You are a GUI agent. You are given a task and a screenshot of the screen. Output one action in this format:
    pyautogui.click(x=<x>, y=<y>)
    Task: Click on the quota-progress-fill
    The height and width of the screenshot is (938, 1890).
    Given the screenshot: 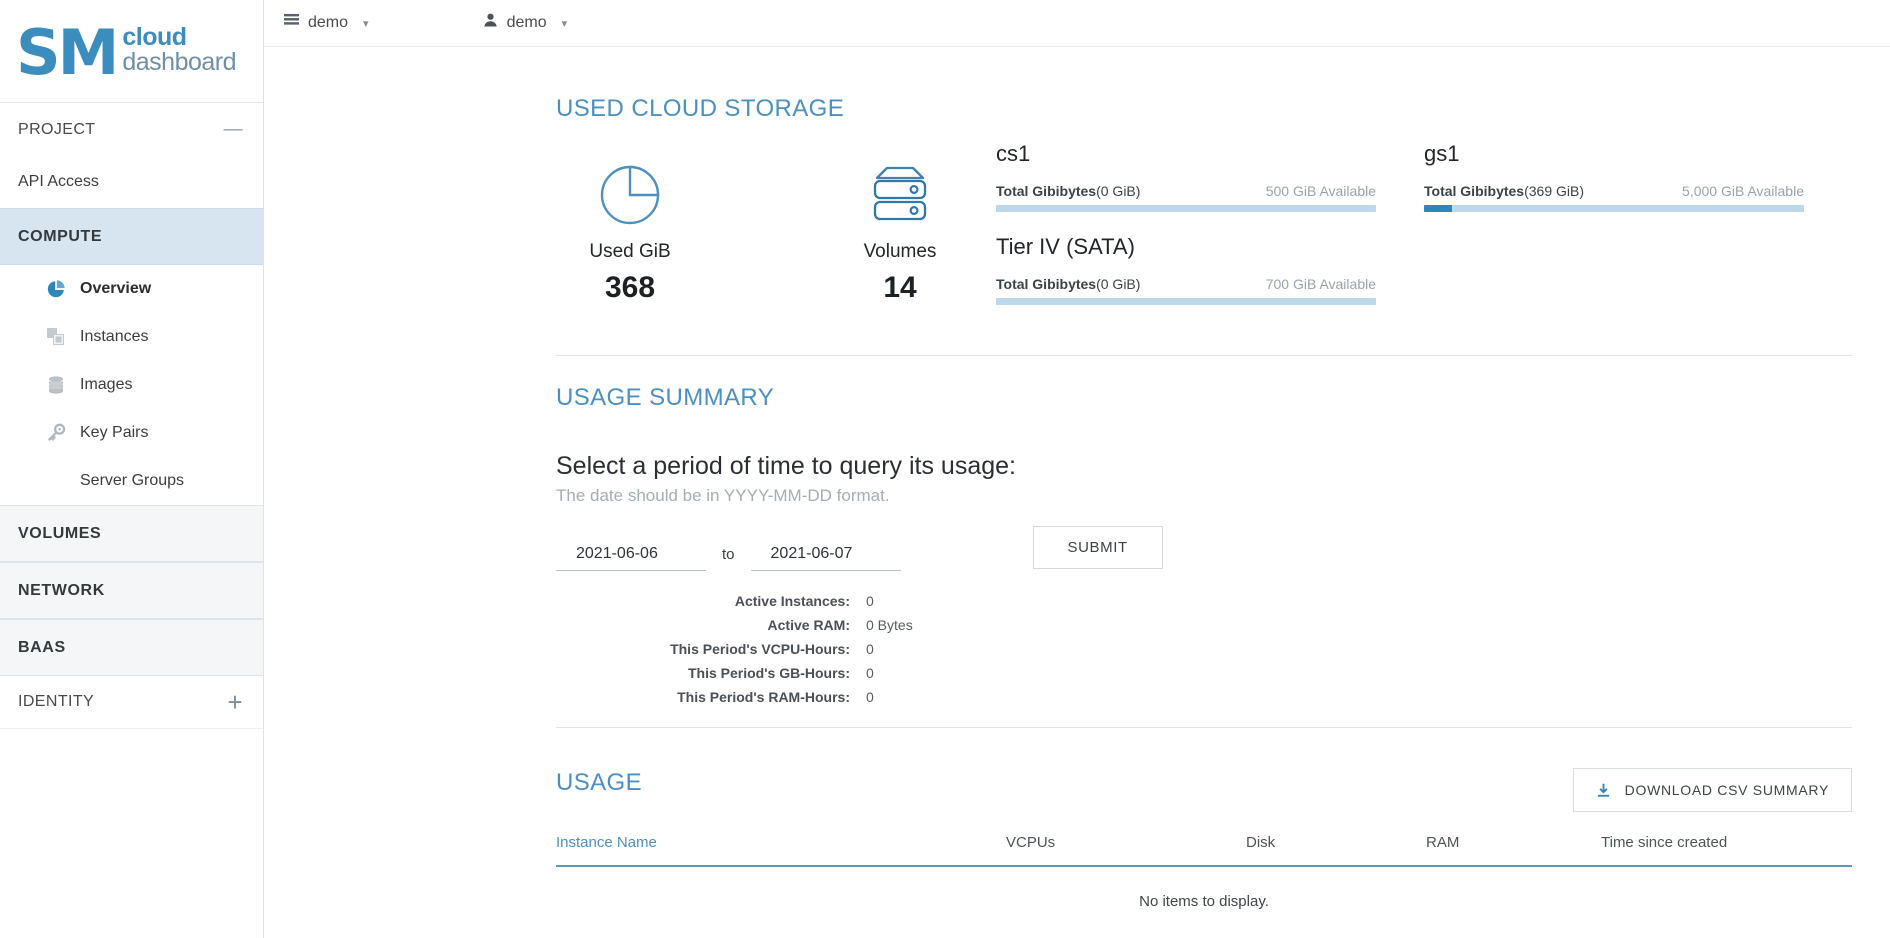 What is the action you would take?
    pyautogui.click(x=1438, y=208)
    